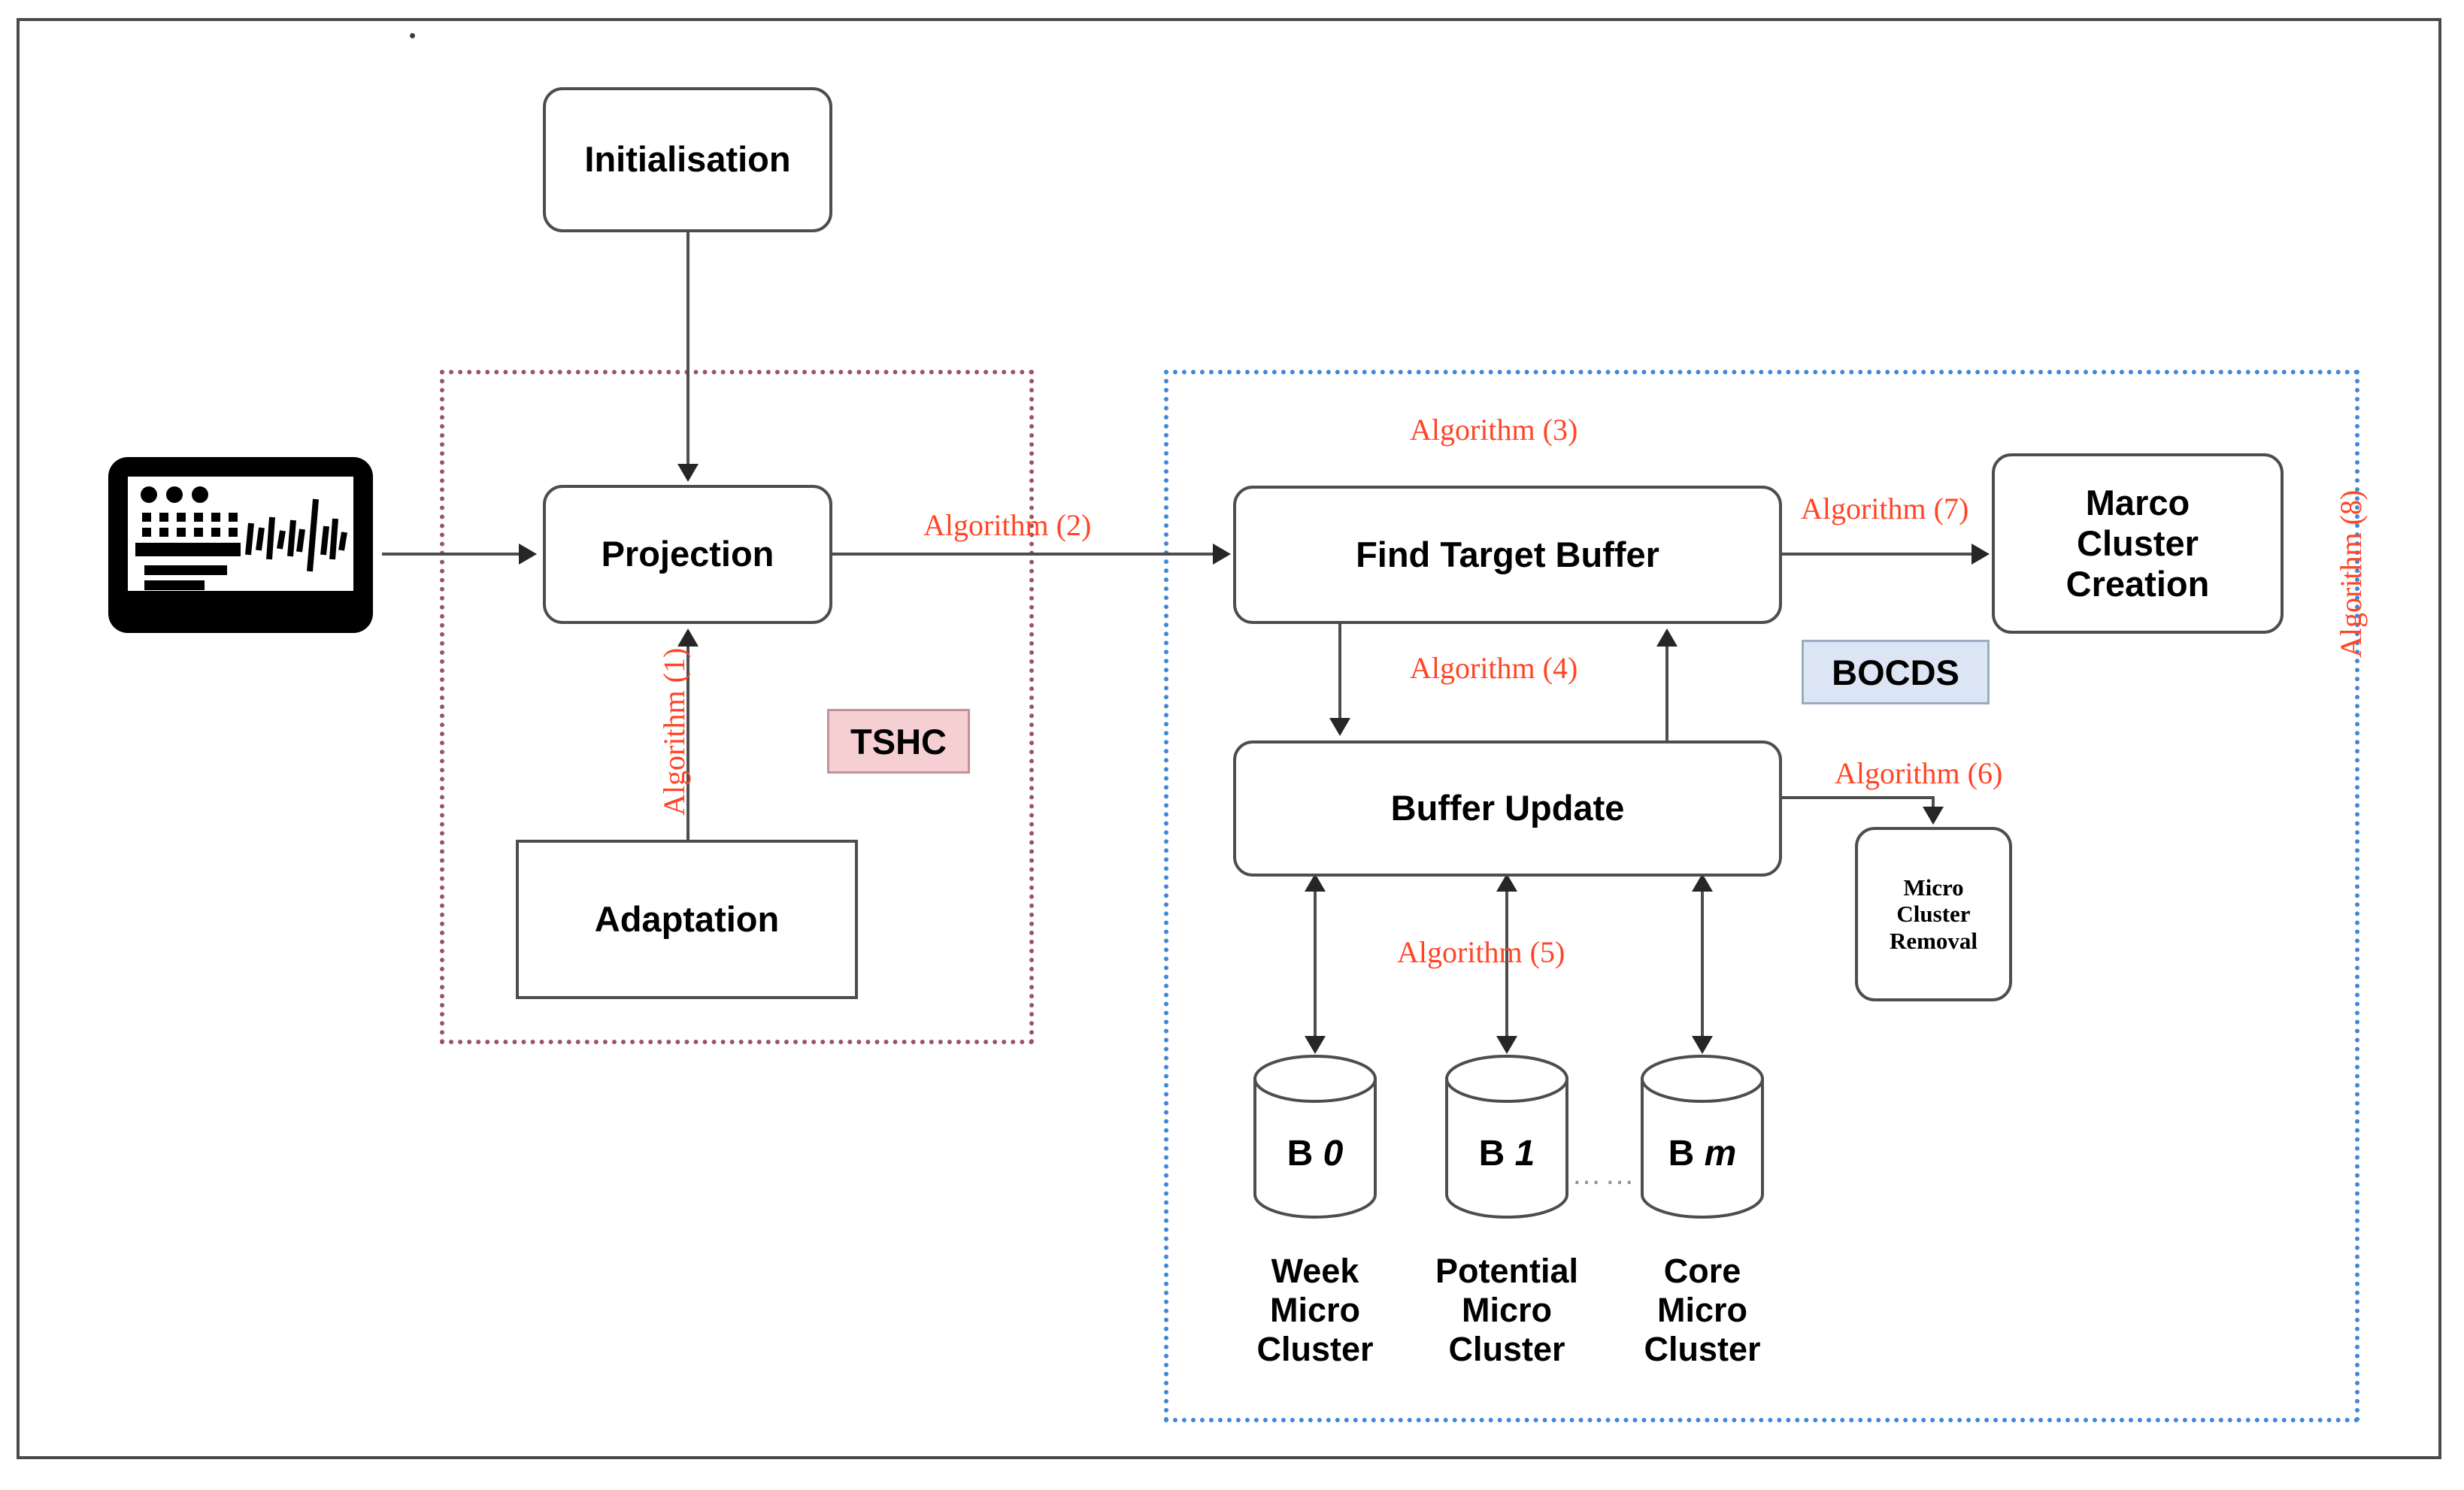  I want to click on node-find-target-buffer-label: Find Target Buffer, so click(1507, 554).